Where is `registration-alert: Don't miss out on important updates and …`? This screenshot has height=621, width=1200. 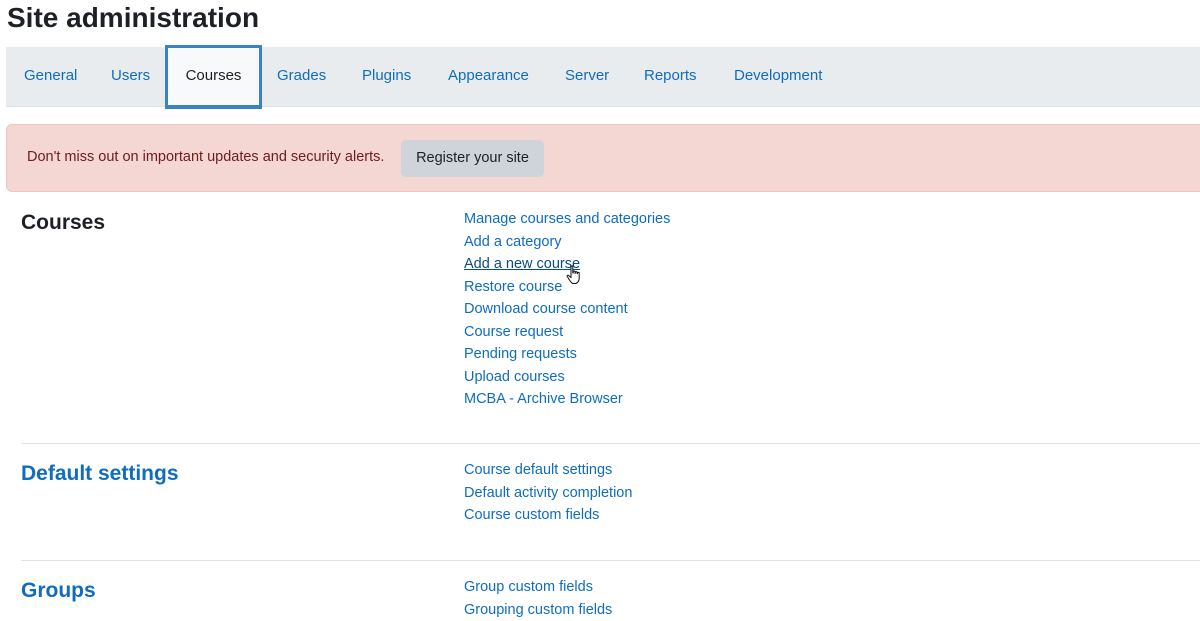 registration-alert: Don't miss out on important updates and … is located at coordinates (603, 158).